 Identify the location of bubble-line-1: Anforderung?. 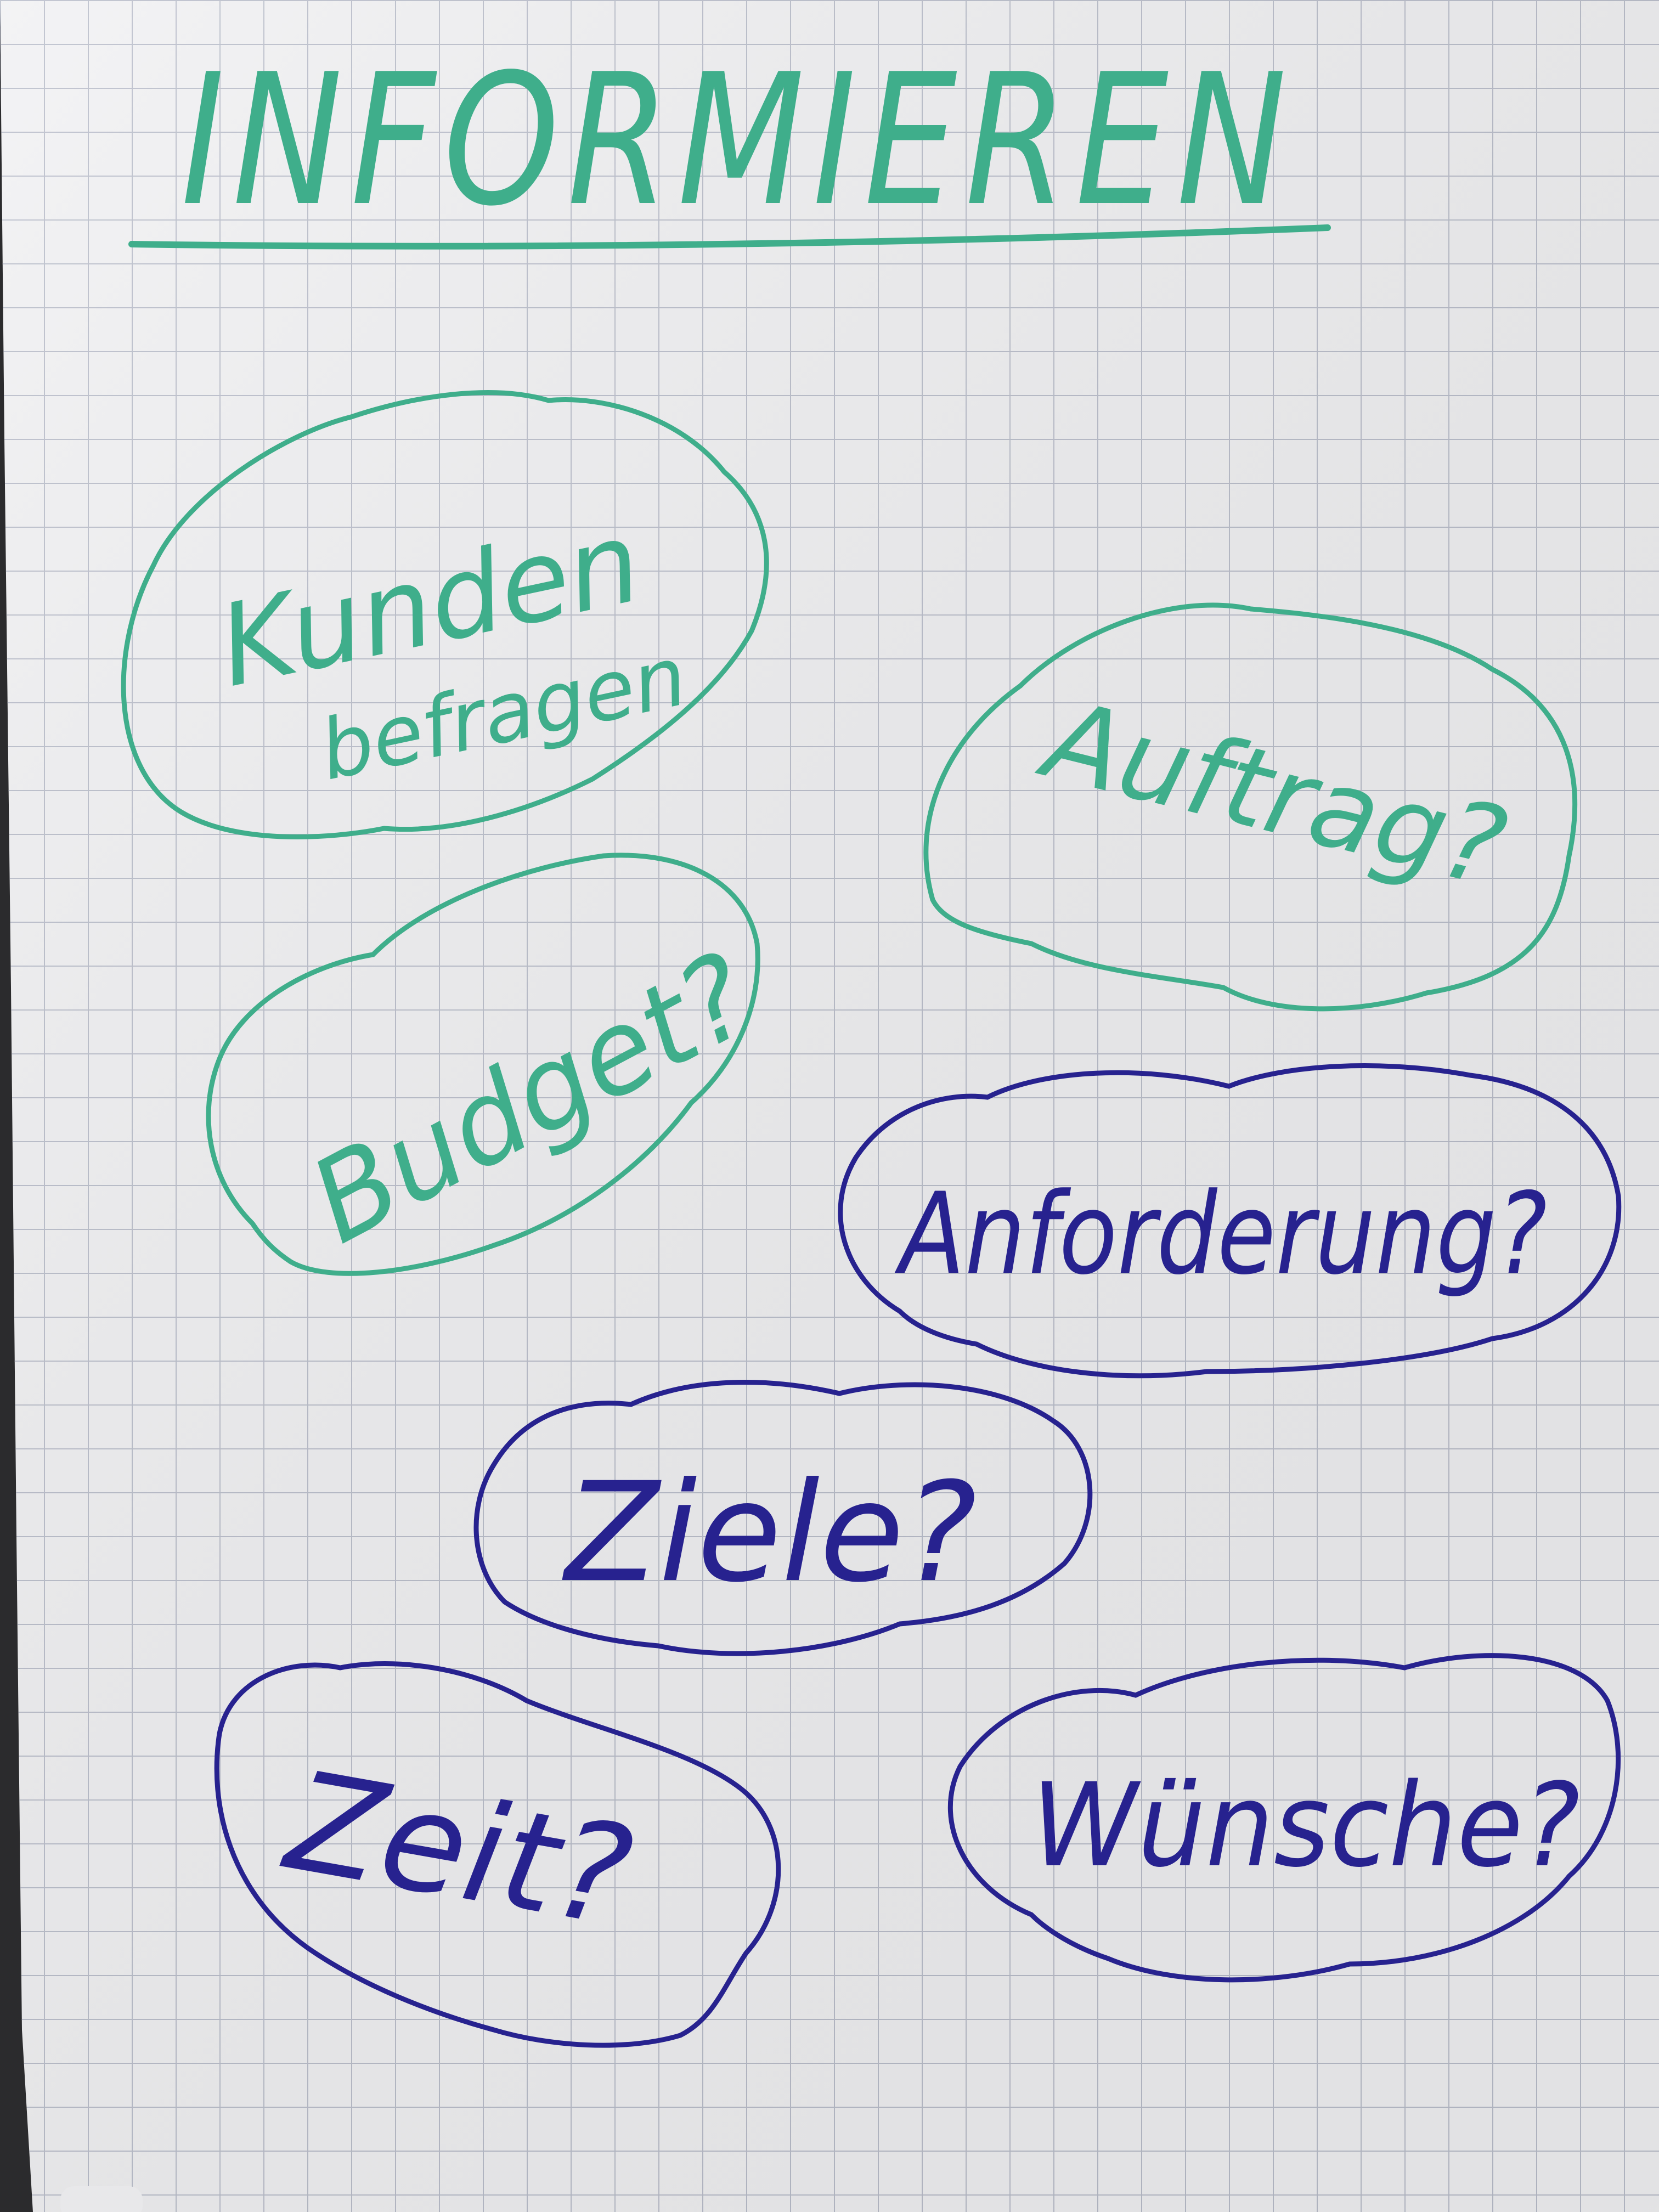
(1221, 1235).